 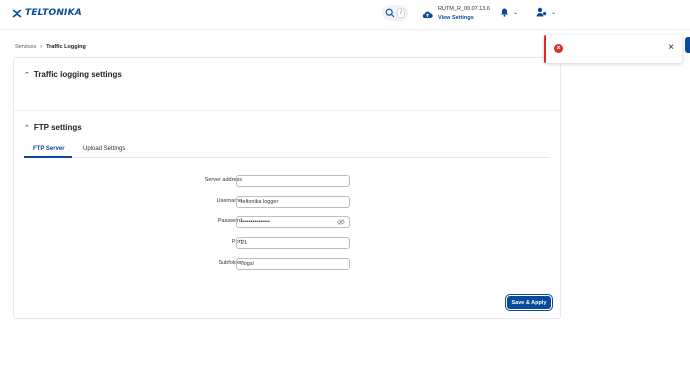 What do you see at coordinates (390, 13) in the screenshot?
I see `search-icon` at bounding box center [390, 13].